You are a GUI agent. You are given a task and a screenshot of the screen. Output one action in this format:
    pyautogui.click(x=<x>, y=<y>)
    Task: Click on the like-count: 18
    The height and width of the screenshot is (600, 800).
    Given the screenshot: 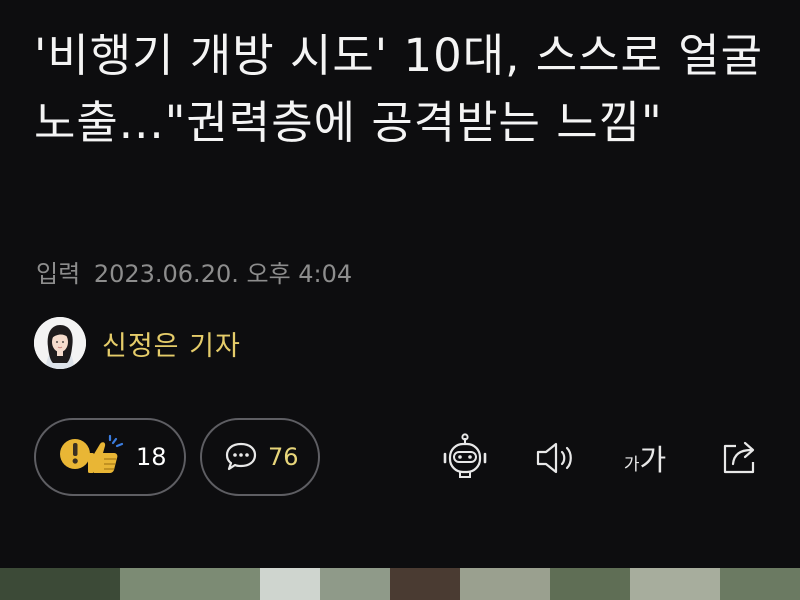 What is the action you would take?
    pyautogui.click(x=151, y=457)
    